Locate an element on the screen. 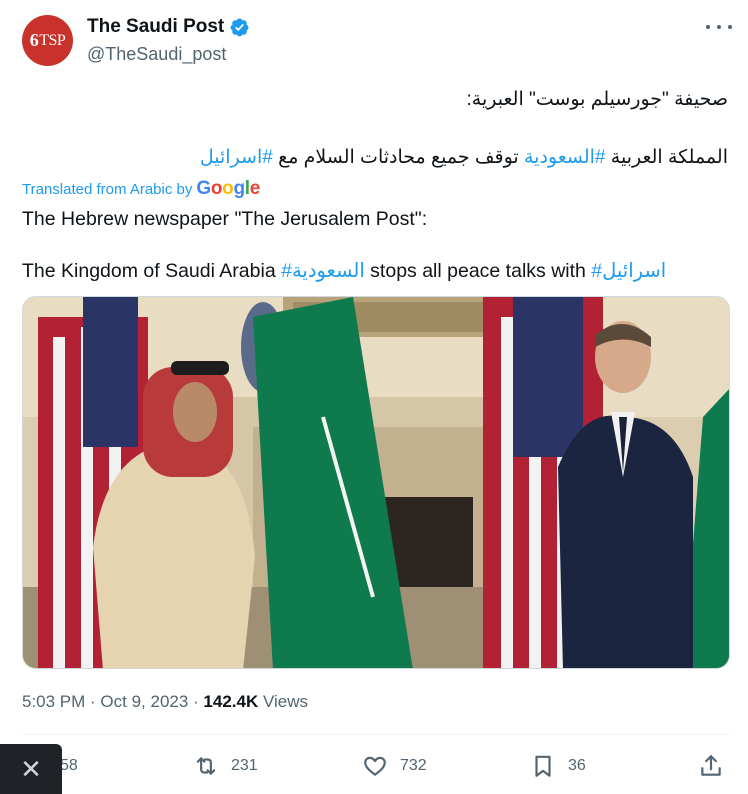  share-icon is located at coordinates (711, 765).